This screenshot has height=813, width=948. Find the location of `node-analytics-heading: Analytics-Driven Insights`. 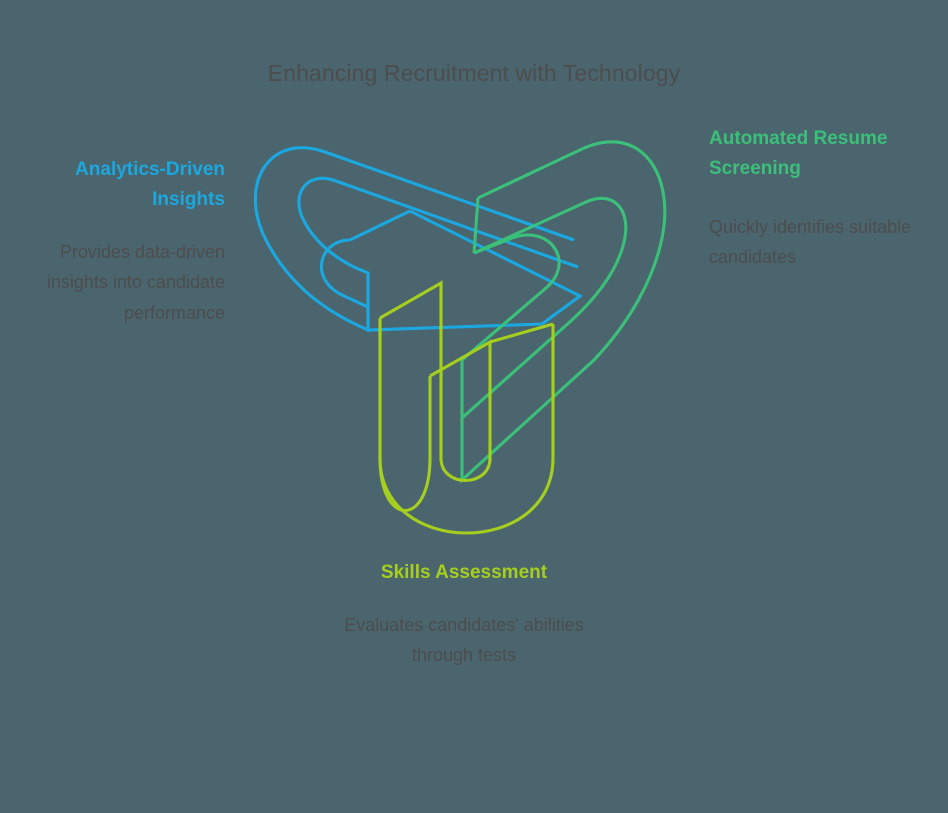

node-analytics-heading: Analytics-Driven Insights is located at coordinates (150, 185).